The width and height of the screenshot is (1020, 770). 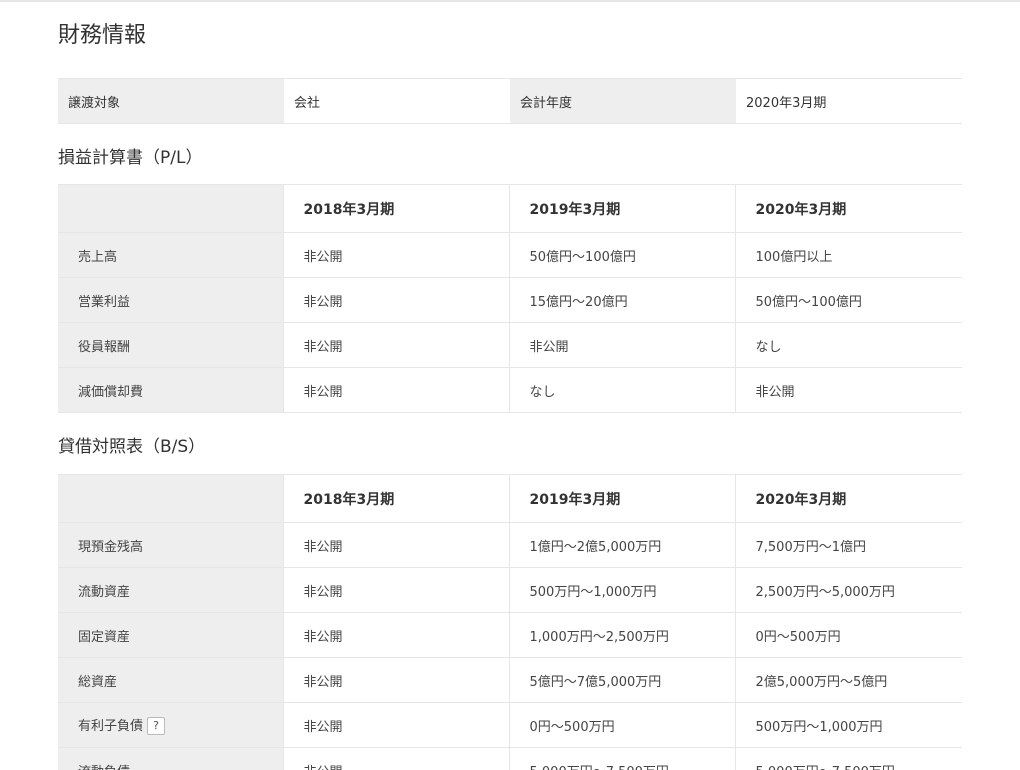 What do you see at coordinates (849, 101) in the screenshot?
I see `fiscal-year-value: 2020年3月期` at bounding box center [849, 101].